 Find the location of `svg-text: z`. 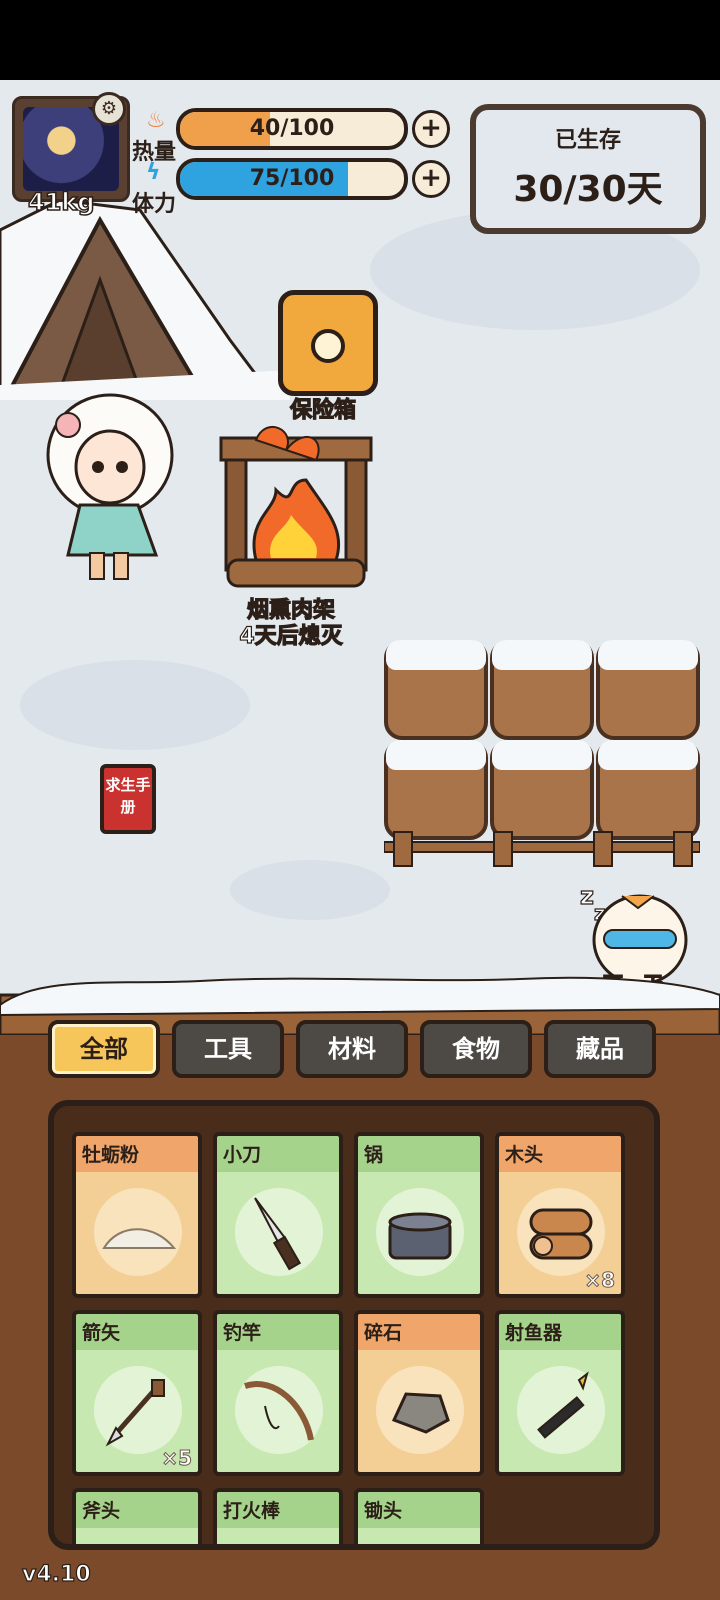

svg-text: z is located at coordinates (587, 896).